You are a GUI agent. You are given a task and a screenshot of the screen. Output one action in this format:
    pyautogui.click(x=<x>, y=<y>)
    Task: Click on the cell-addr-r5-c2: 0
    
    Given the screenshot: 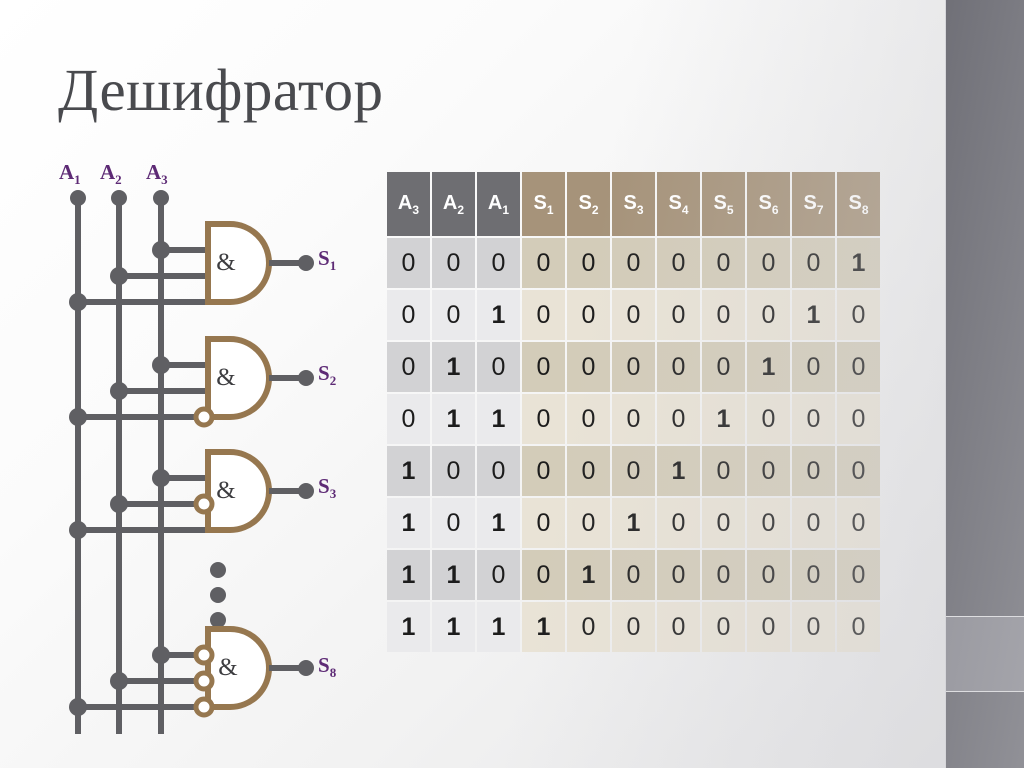 What is the action you would take?
    pyautogui.click(x=453, y=471)
    